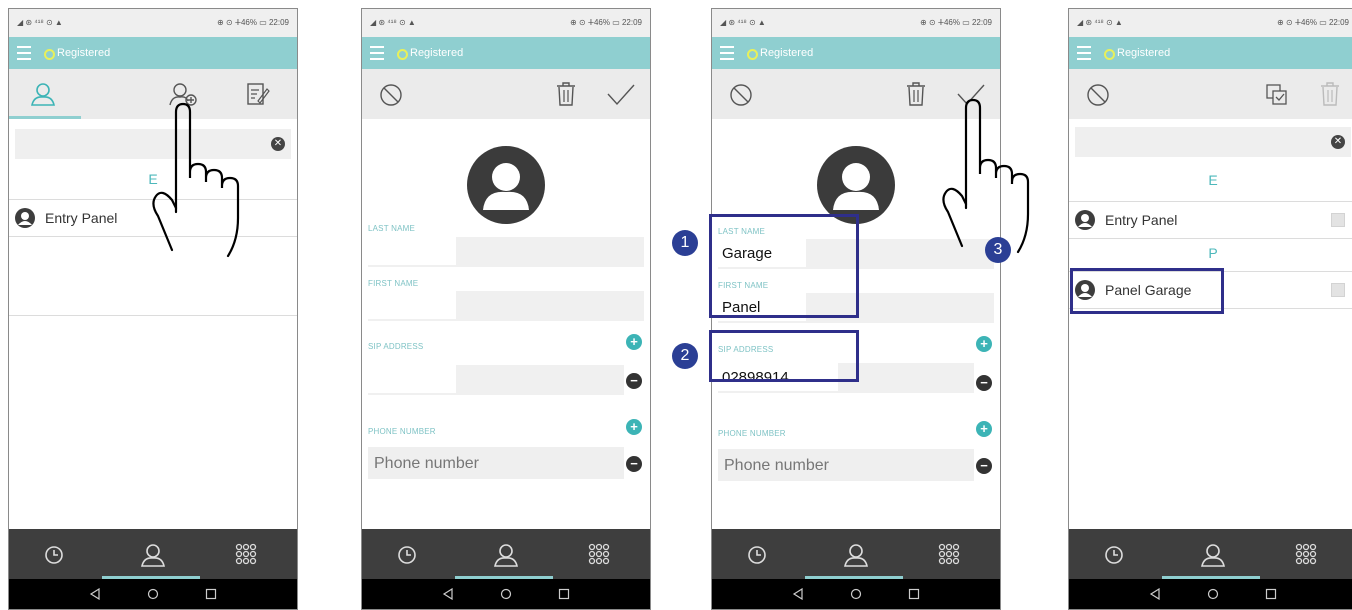  What do you see at coordinates (1147, 291) in the screenshot?
I see `highlight-new-contact` at bounding box center [1147, 291].